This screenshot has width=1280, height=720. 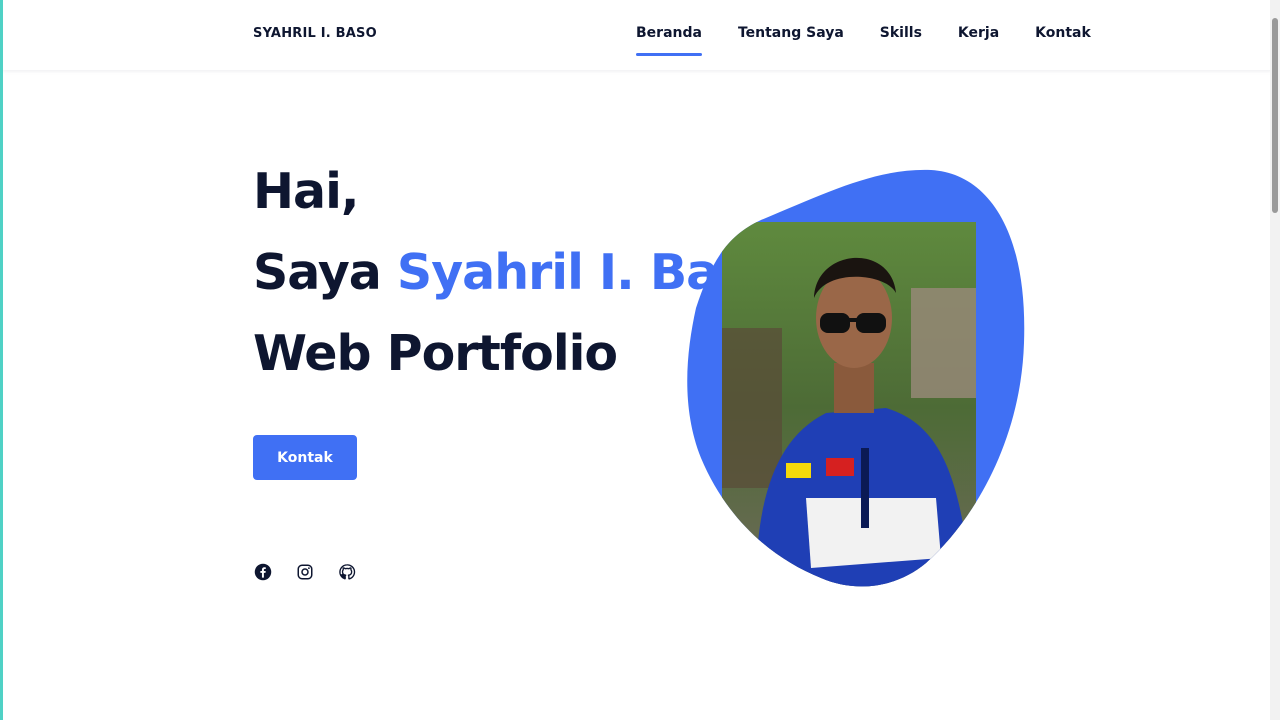 I want to click on hero-name-prefix: Saya, so click(x=317, y=272).